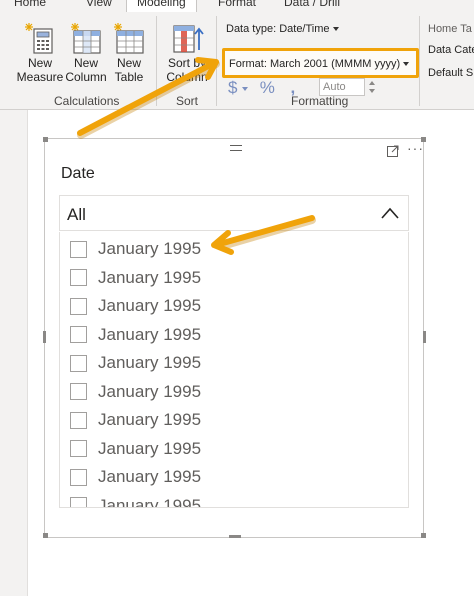 The image size is (474, 596). I want to click on new-column-button: New Column, so click(86, 53).